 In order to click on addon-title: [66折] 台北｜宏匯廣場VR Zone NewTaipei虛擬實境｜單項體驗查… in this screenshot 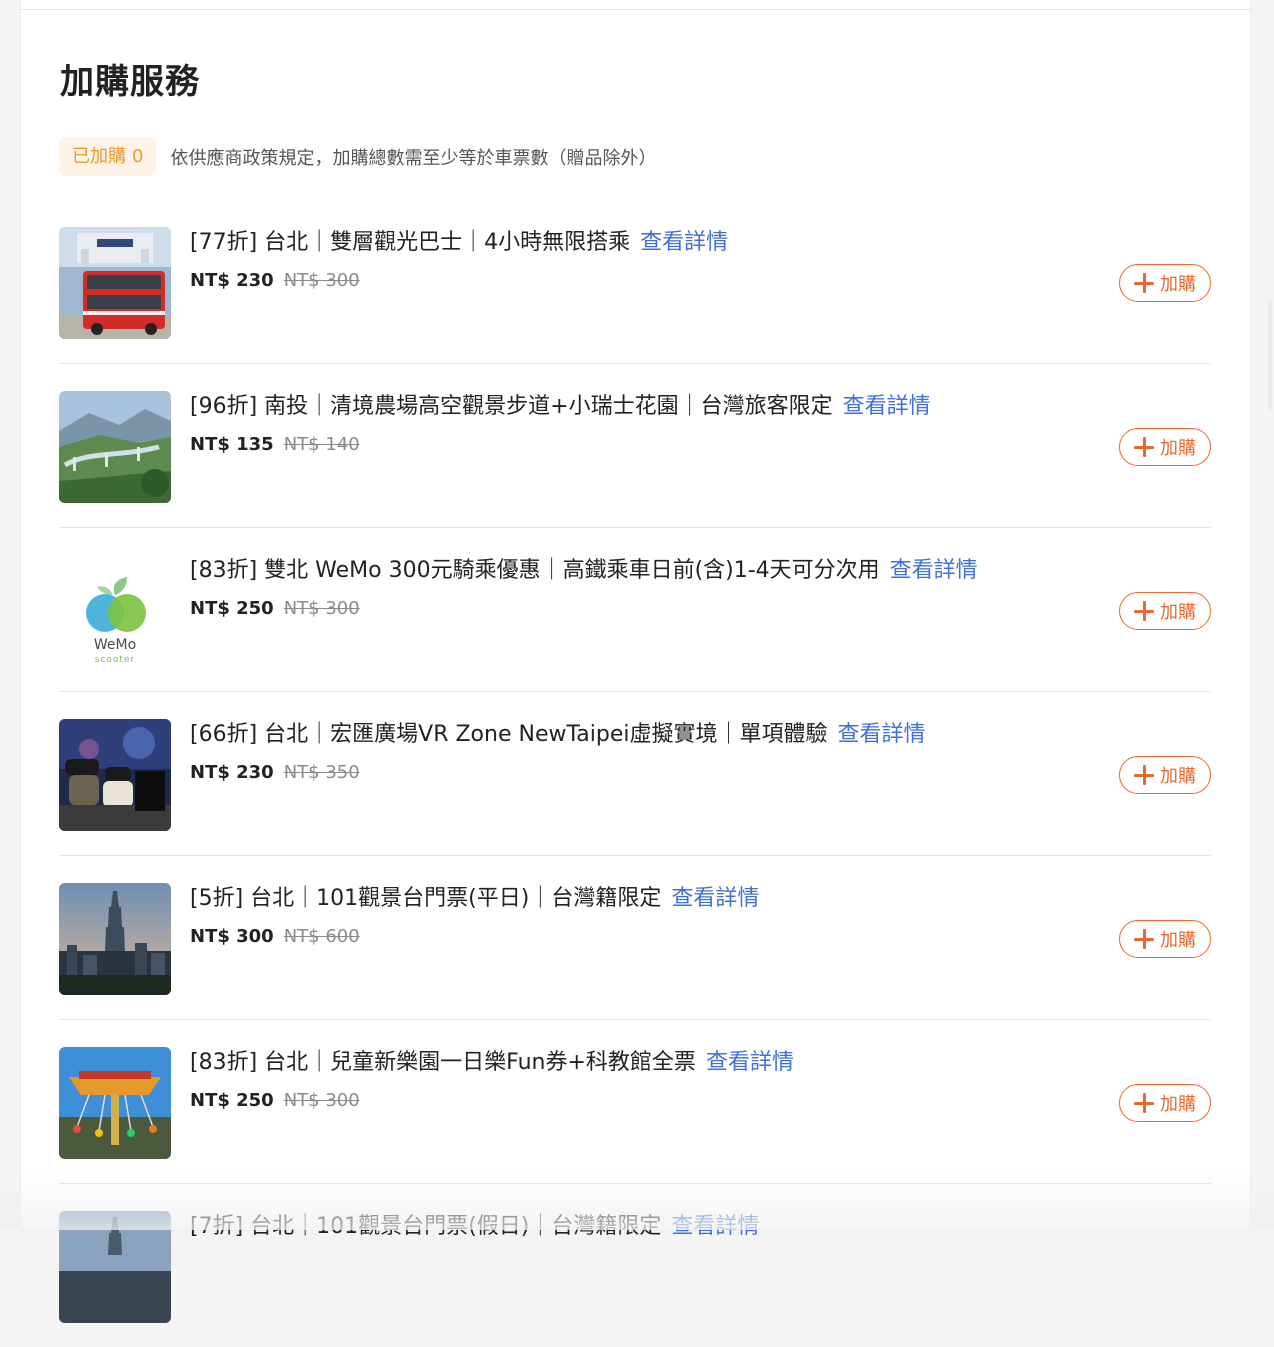, I will do `click(558, 732)`.